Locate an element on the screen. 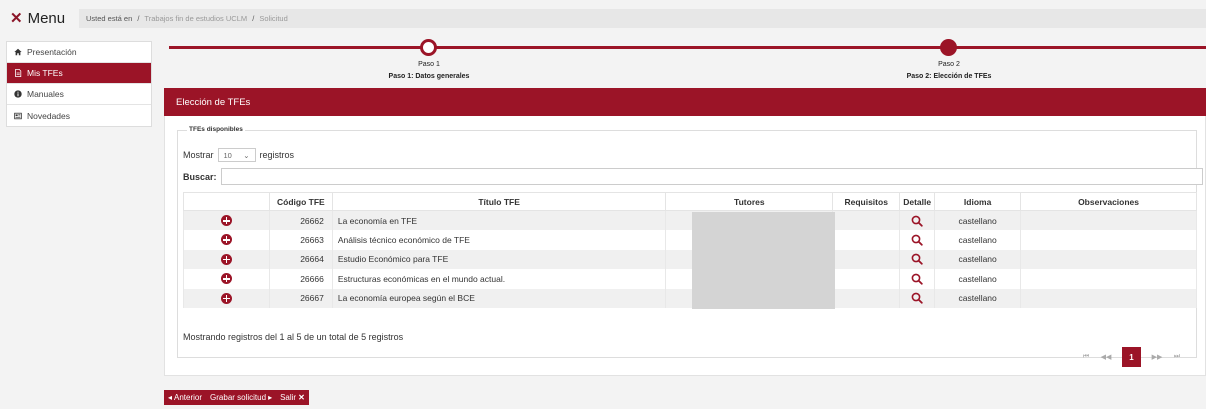 Image resolution: width=1206 pixels, height=409 pixels. save-request-button: Grabar solicitud ▸ is located at coordinates (241, 397).